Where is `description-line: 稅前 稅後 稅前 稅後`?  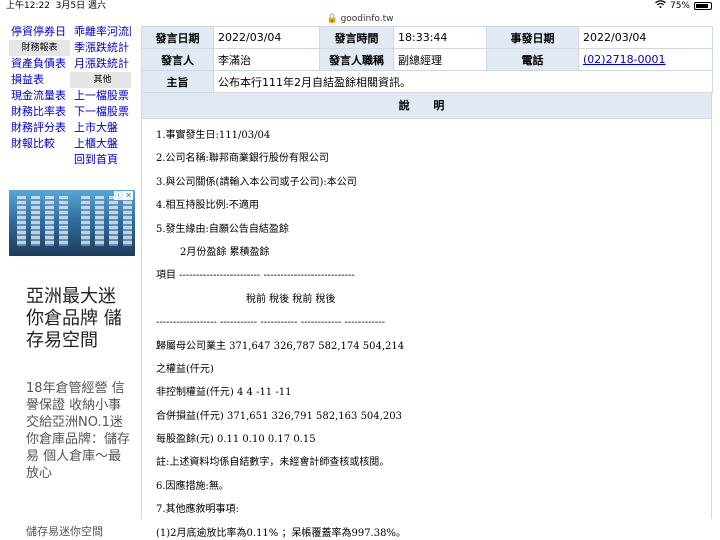 description-line: 稅前 稅後 稅前 稅後 is located at coordinates (291, 299).